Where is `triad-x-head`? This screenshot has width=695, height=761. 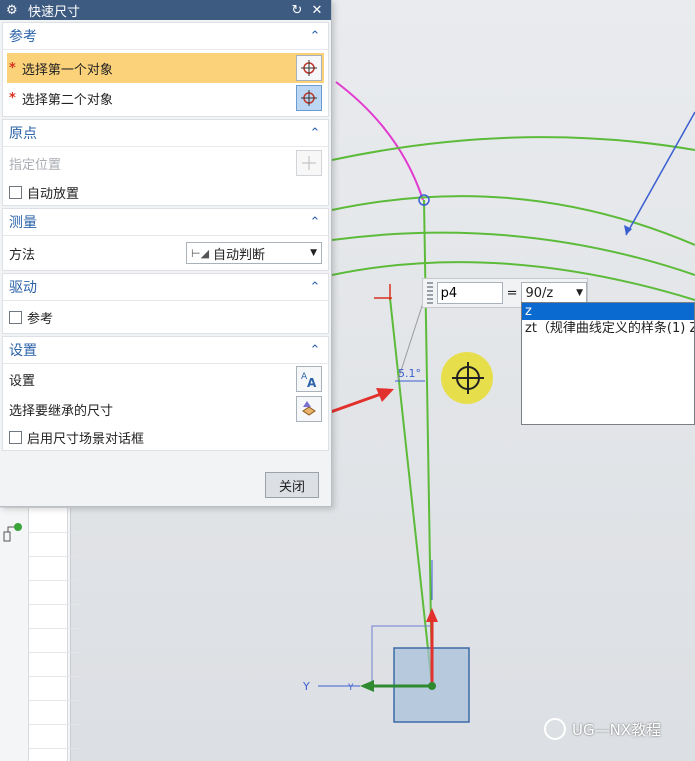
triad-x-head is located at coordinates (367, 686).